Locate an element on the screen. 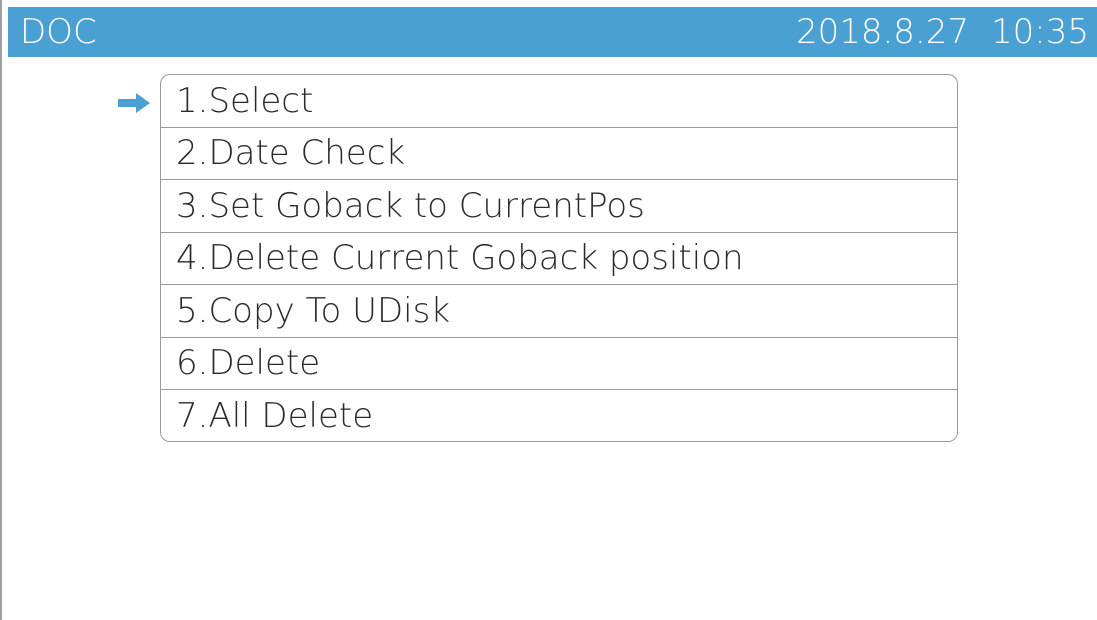 The image size is (1097, 620). page-title: DOC is located at coordinates (58, 32).